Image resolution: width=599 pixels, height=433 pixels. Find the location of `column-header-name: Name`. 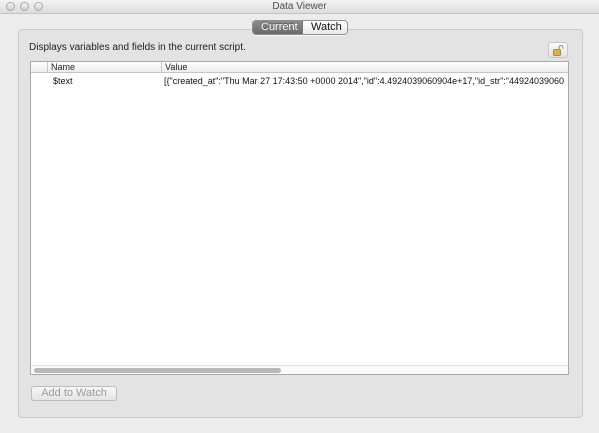

column-header-name: Name is located at coordinates (105, 67).